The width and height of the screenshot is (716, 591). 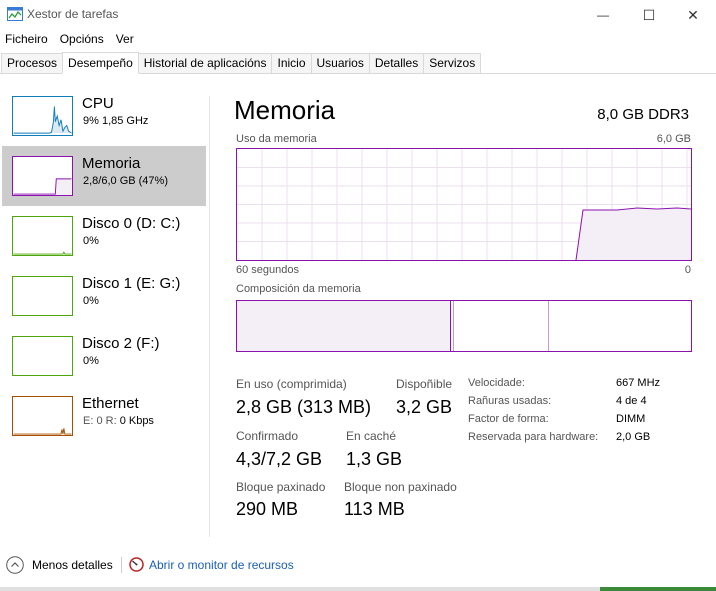 I want to click on form-factor-value: DIMM, so click(x=631, y=419).